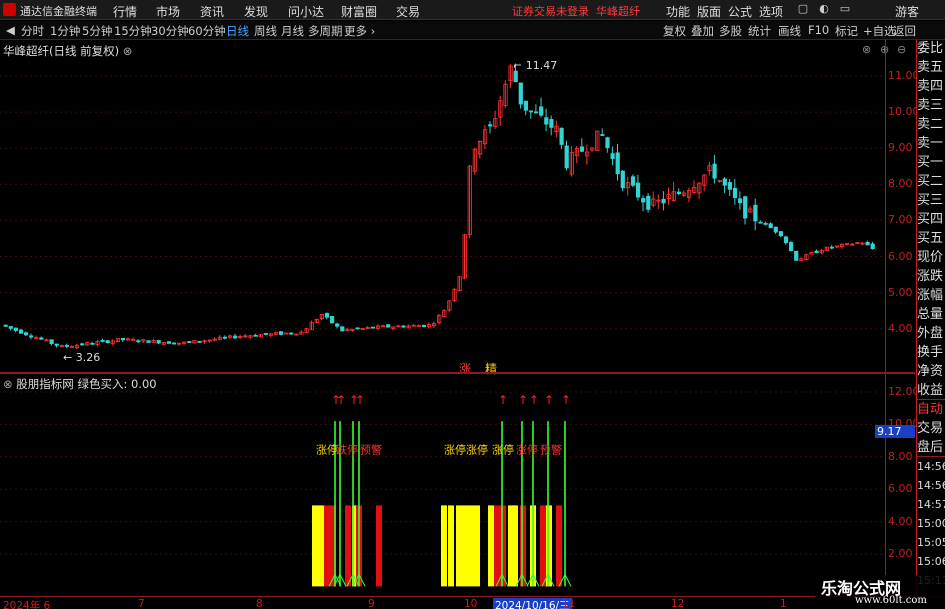 The height and width of the screenshot is (609, 945). What do you see at coordinates (930, 48) in the screenshot?
I see `side-panel-item: 委比` at bounding box center [930, 48].